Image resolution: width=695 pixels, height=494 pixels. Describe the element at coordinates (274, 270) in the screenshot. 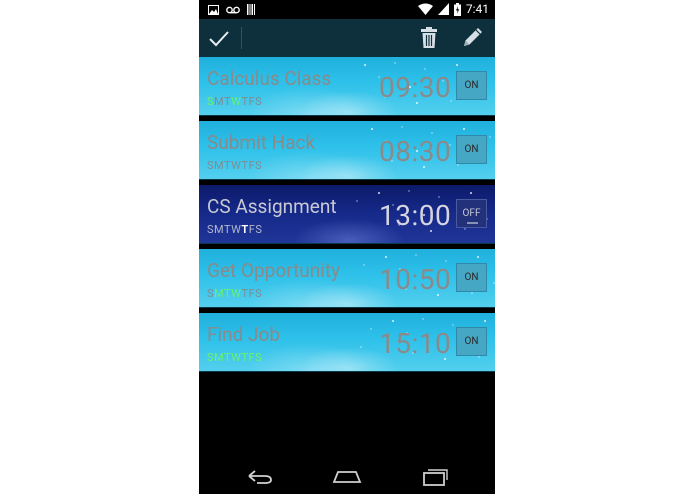

I see `alarm-name: Get Opportunity` at that location.